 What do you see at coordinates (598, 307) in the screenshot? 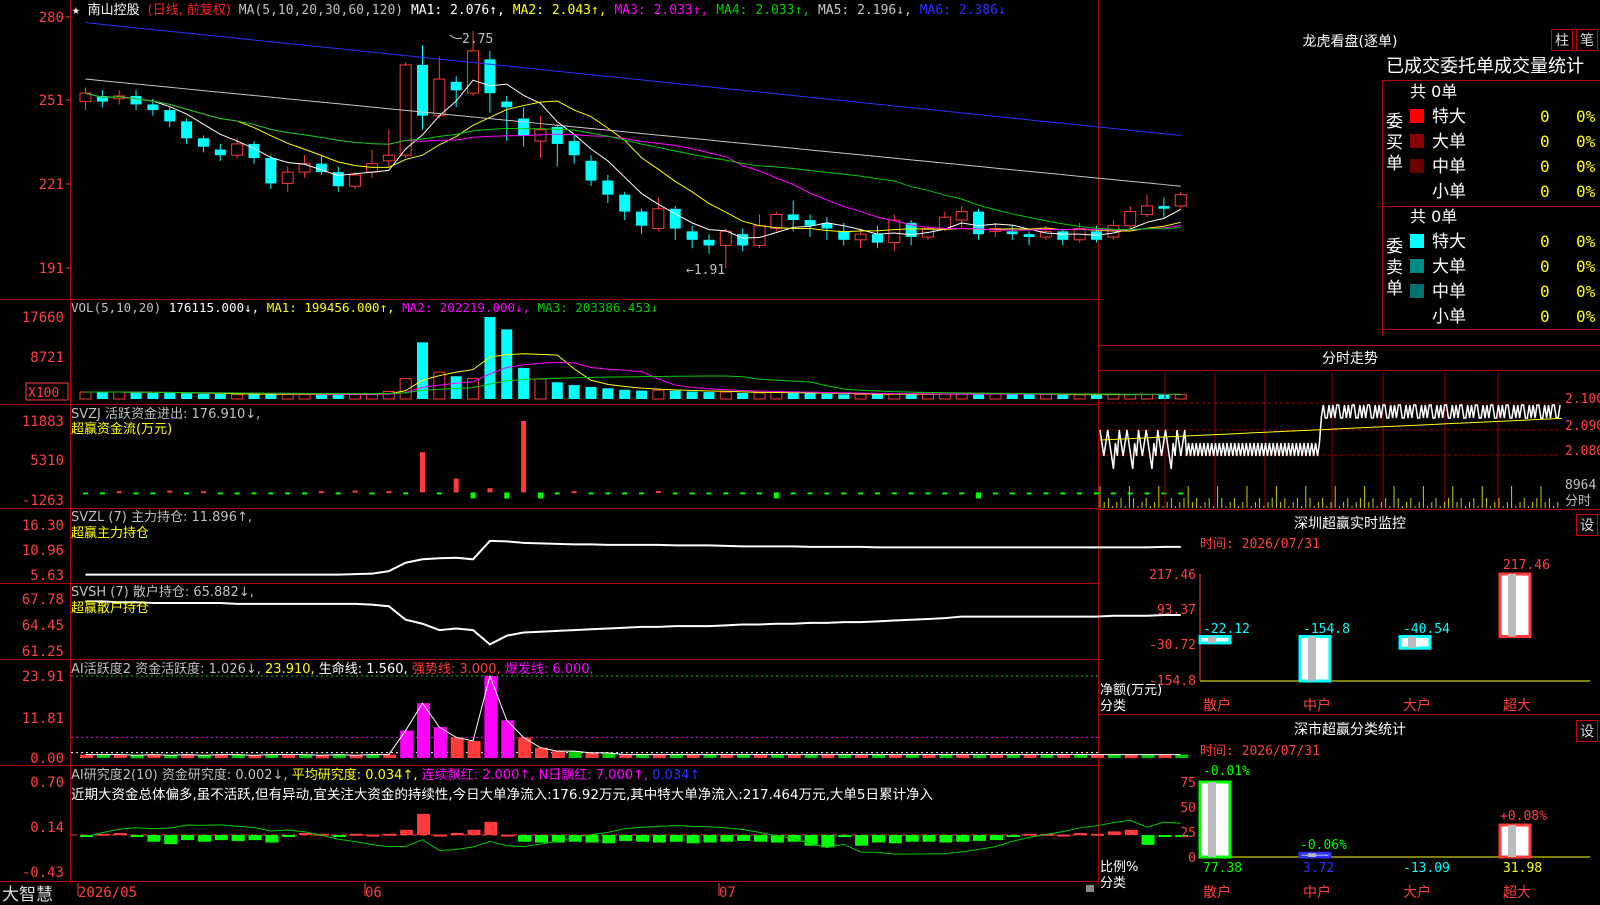
I see `vol-ma3: MA3: 203386.453↓` at bounding box center [598, 307].